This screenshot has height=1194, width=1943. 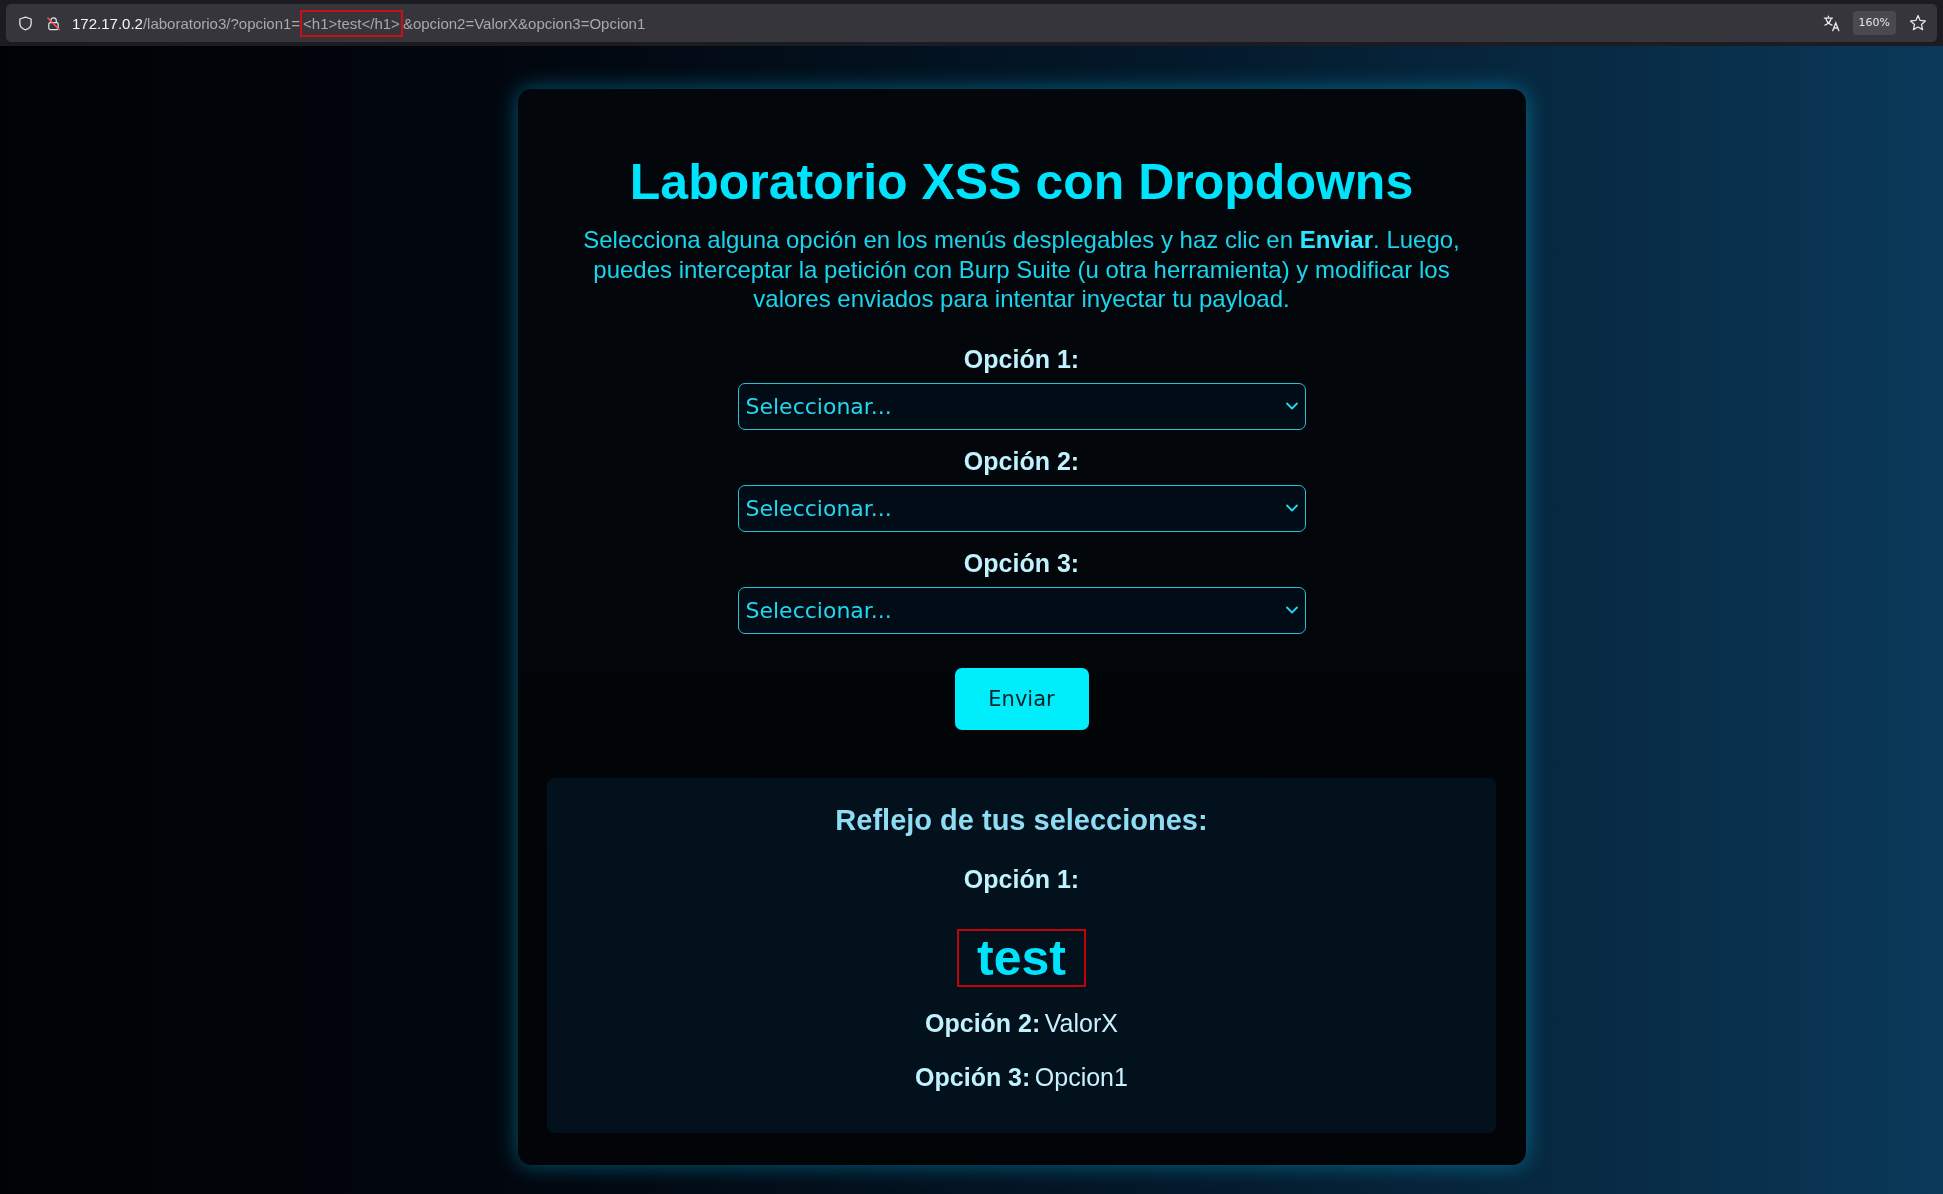 I want to click on url-path: &opcion2=ValorX&opcion3=Opcion1, so click(x=524, y=23).